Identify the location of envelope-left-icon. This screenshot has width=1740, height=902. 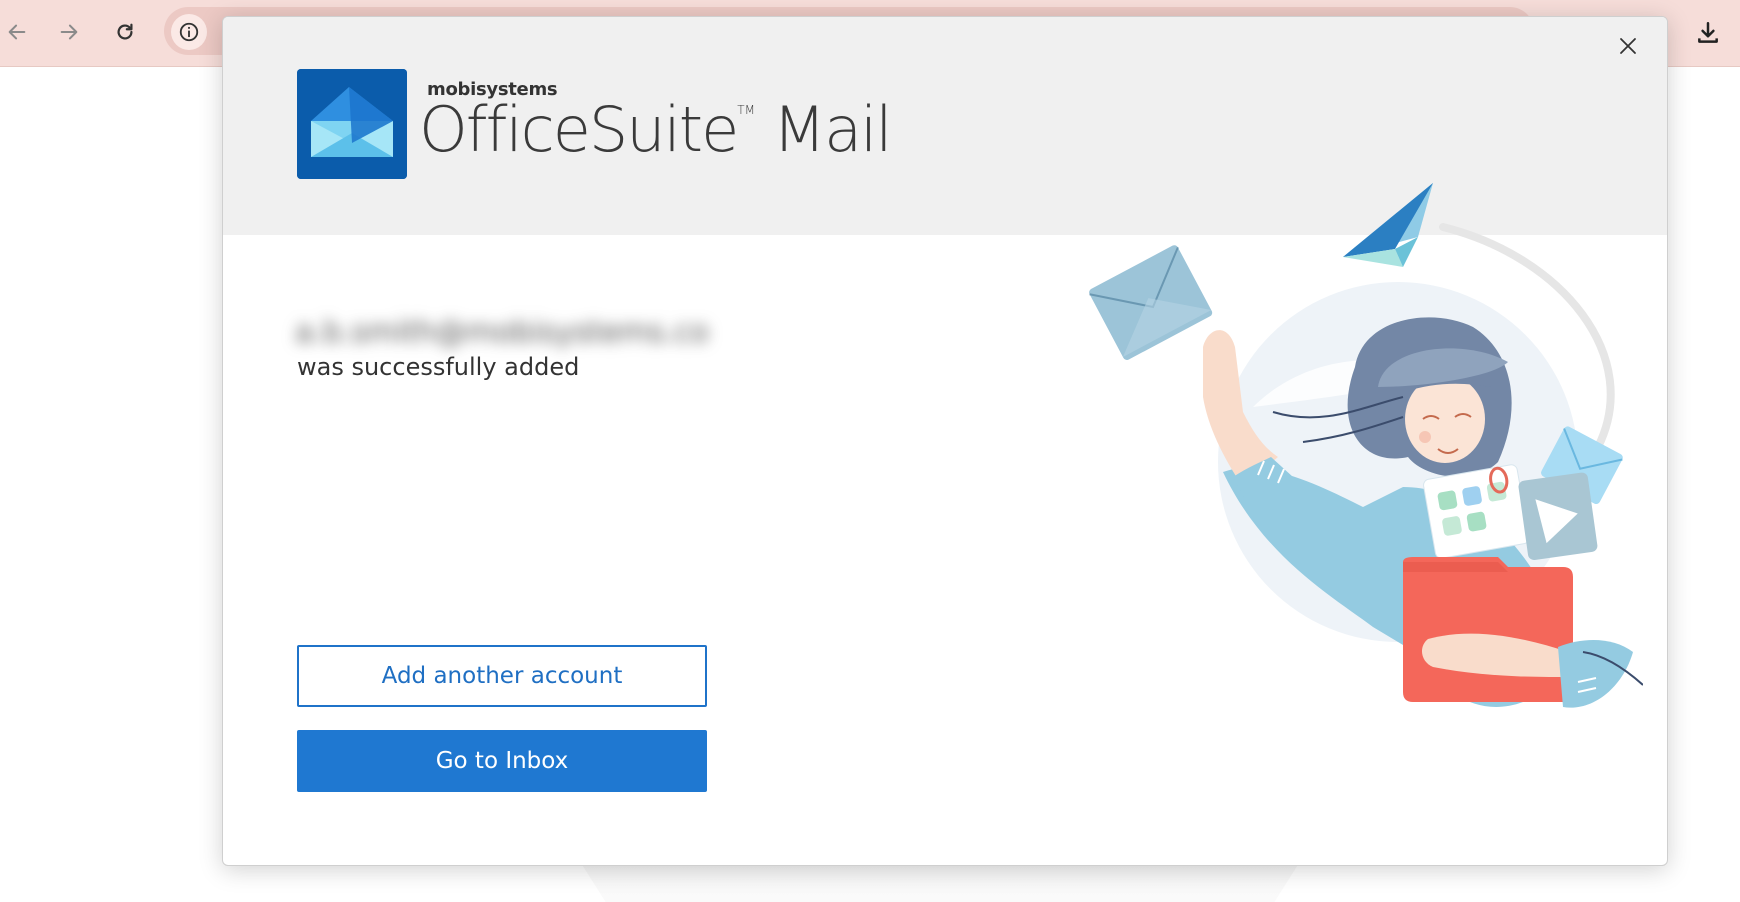
(1151, 302).